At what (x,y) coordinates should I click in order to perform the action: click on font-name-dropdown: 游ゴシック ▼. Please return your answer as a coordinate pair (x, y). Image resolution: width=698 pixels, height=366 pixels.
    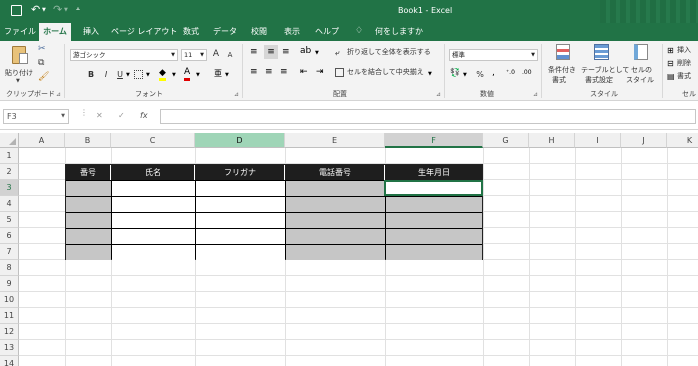
    Looking at the image, I should click on (124, 55).